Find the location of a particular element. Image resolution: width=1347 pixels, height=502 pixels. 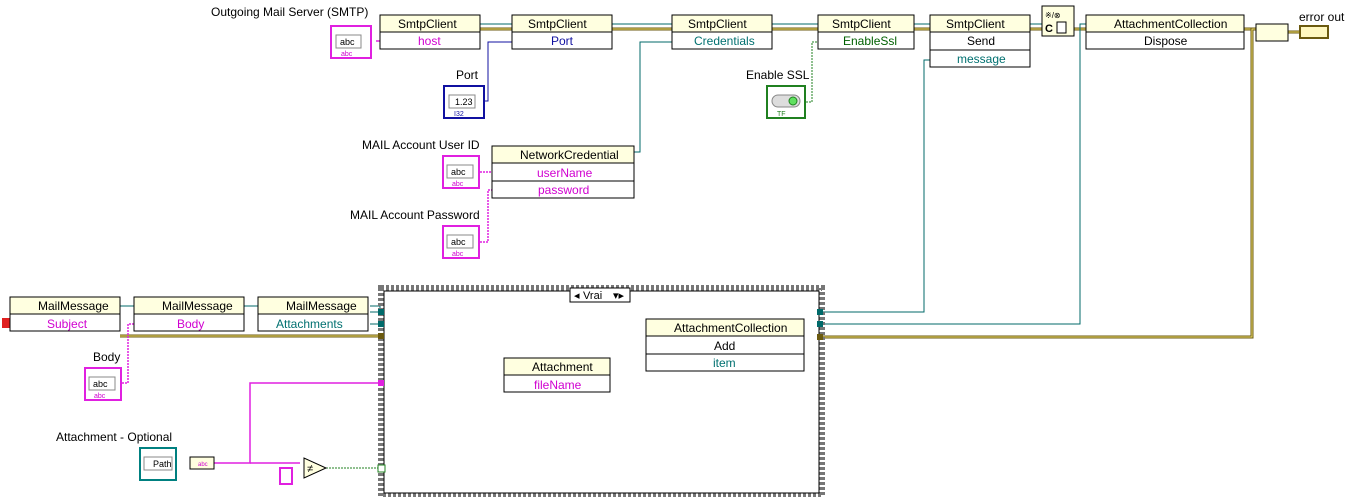

password-terminal: abc abc is located at coordinates (461, 242).